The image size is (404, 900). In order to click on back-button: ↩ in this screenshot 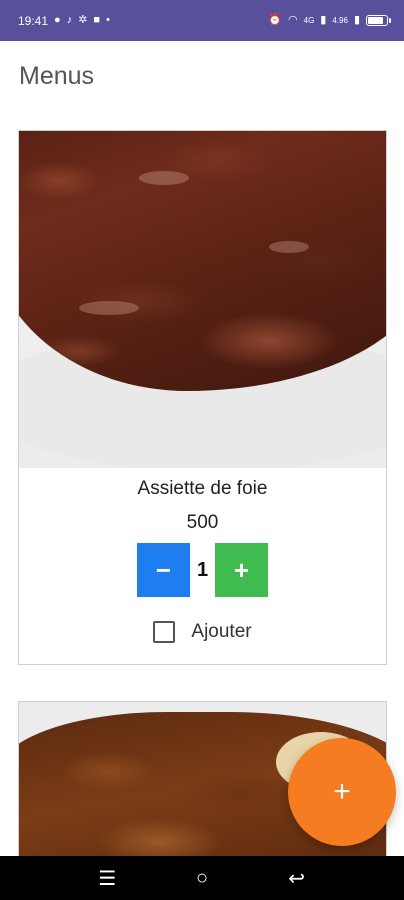, I will do `click(297, 878)`.